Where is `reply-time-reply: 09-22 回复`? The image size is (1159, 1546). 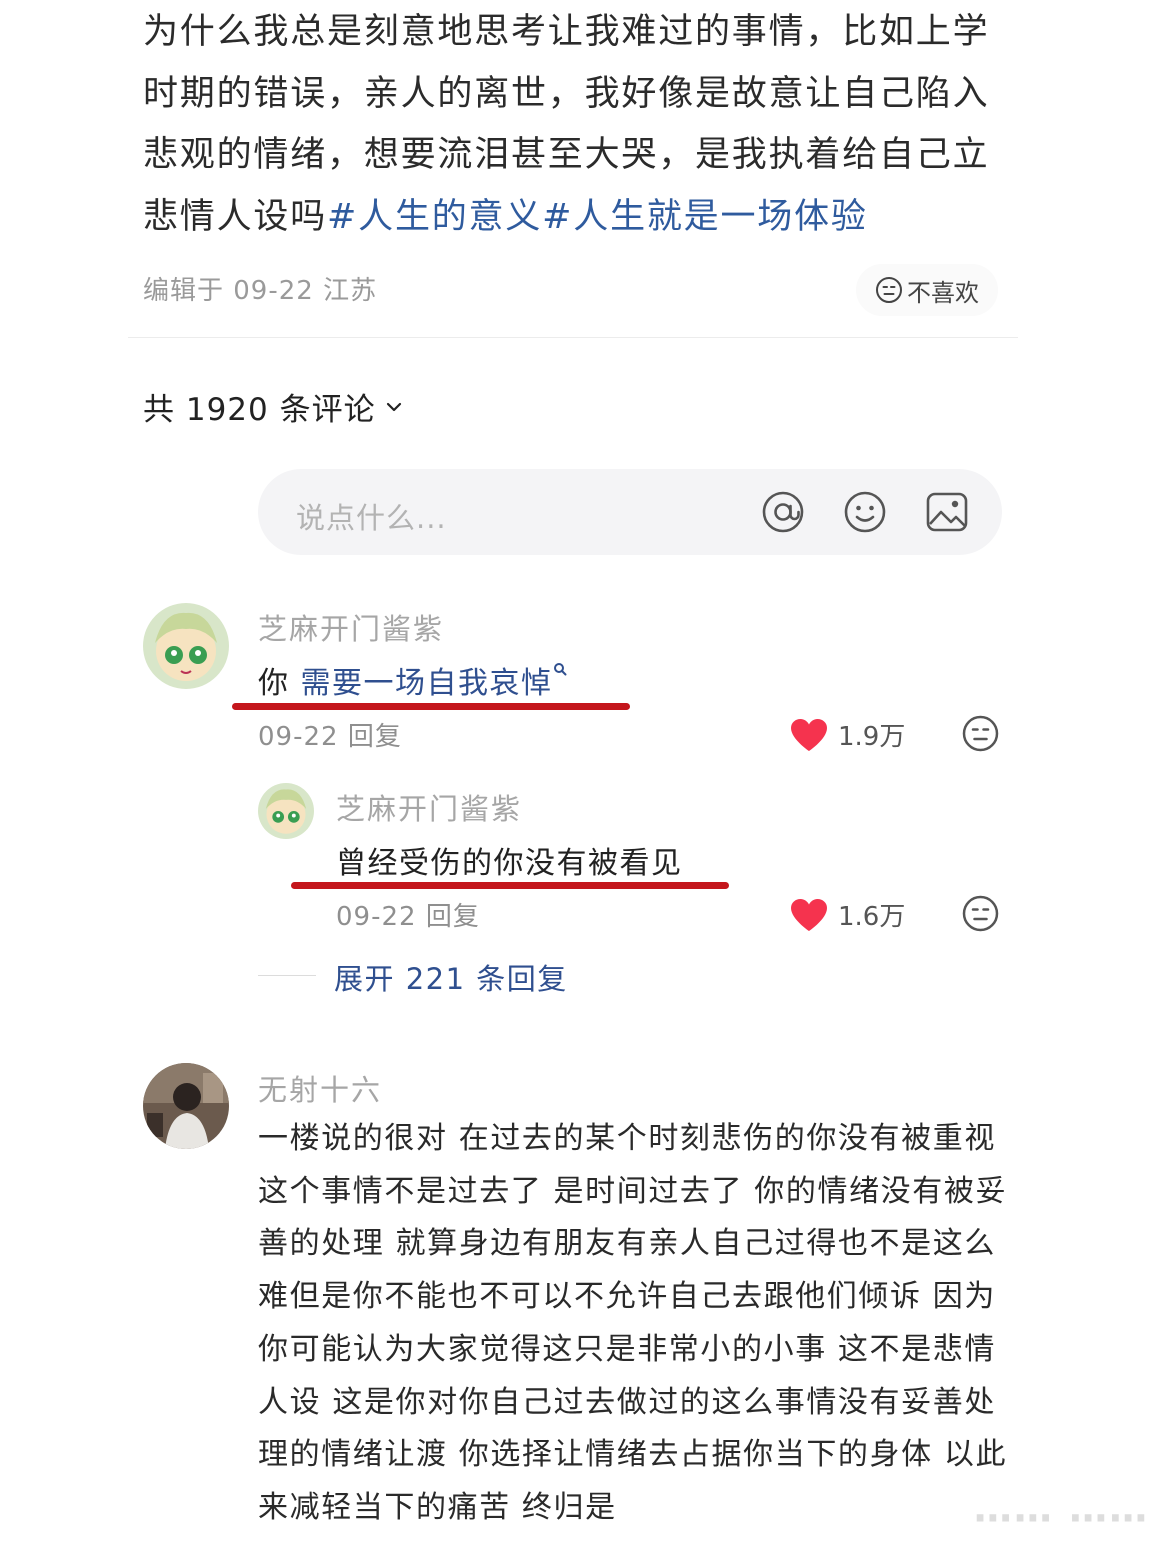
reply-time-reply: 09-22 回复 is located at coordinates (408, 914).